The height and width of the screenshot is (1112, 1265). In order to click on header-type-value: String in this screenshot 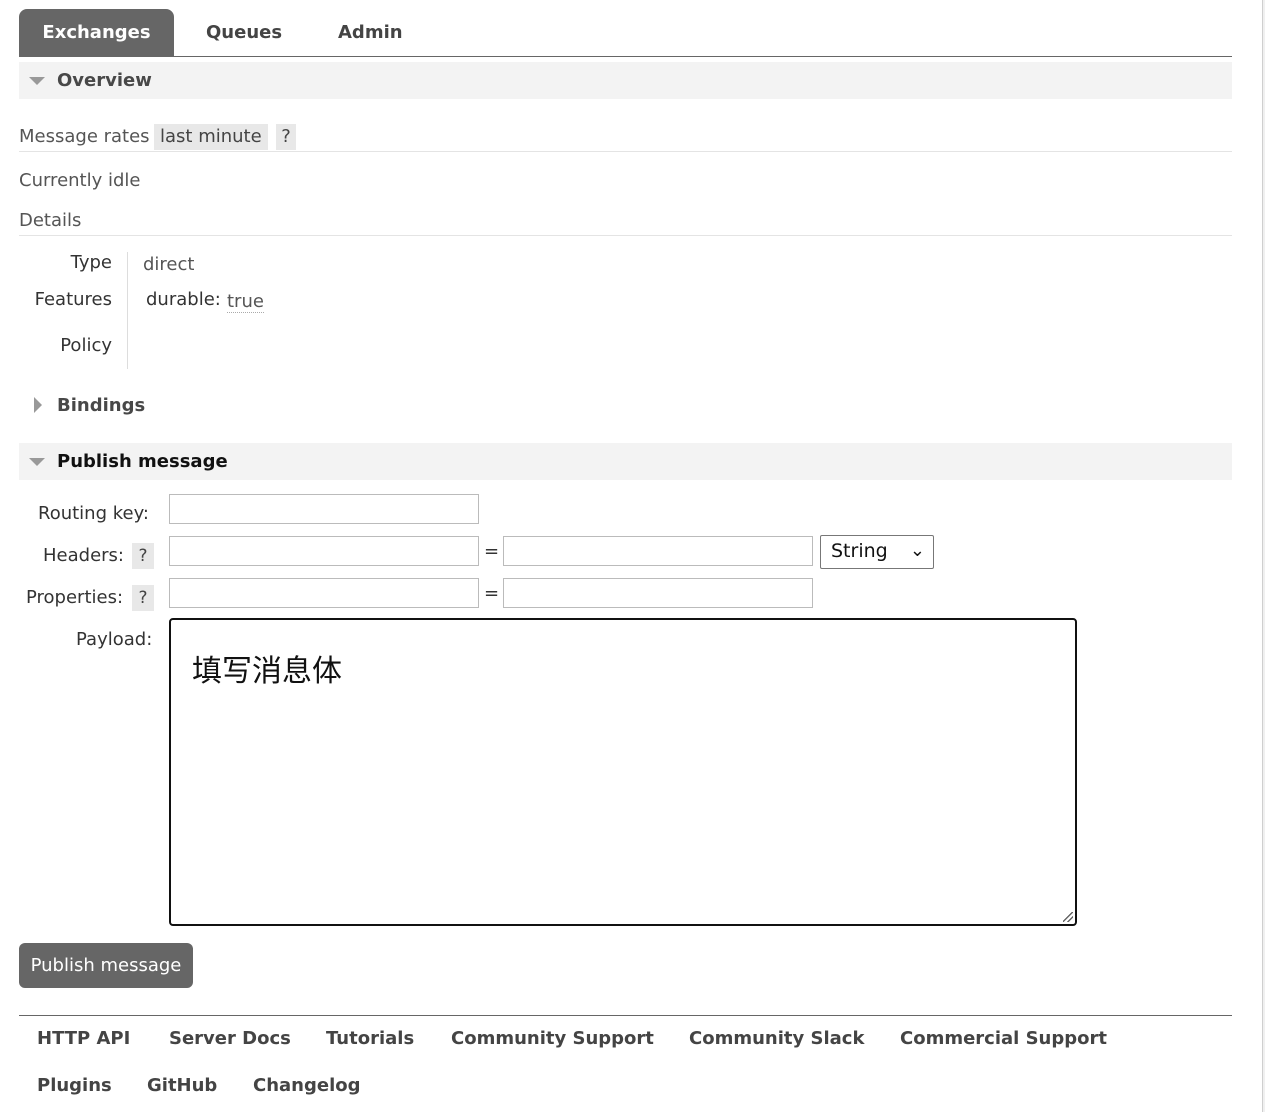, I will do `click(859, 551)`.